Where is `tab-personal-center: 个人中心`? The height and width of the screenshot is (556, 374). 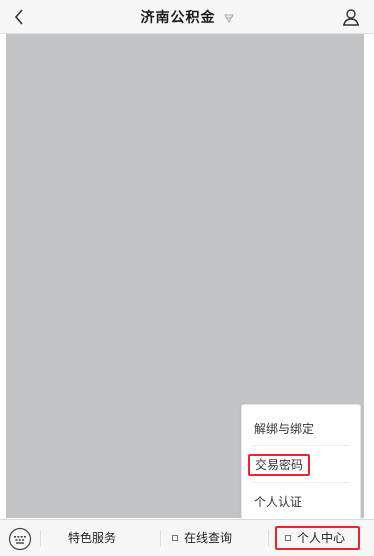 tab-personal-center: 个人中心 is located at coordinates (317, 538).